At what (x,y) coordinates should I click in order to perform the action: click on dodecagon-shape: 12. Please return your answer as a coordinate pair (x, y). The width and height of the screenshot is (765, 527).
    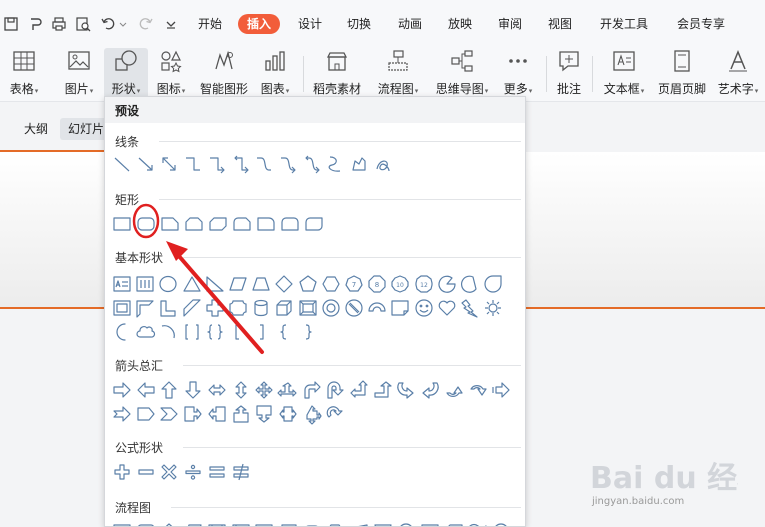
    Looking at the image, I should click on (423, 284).